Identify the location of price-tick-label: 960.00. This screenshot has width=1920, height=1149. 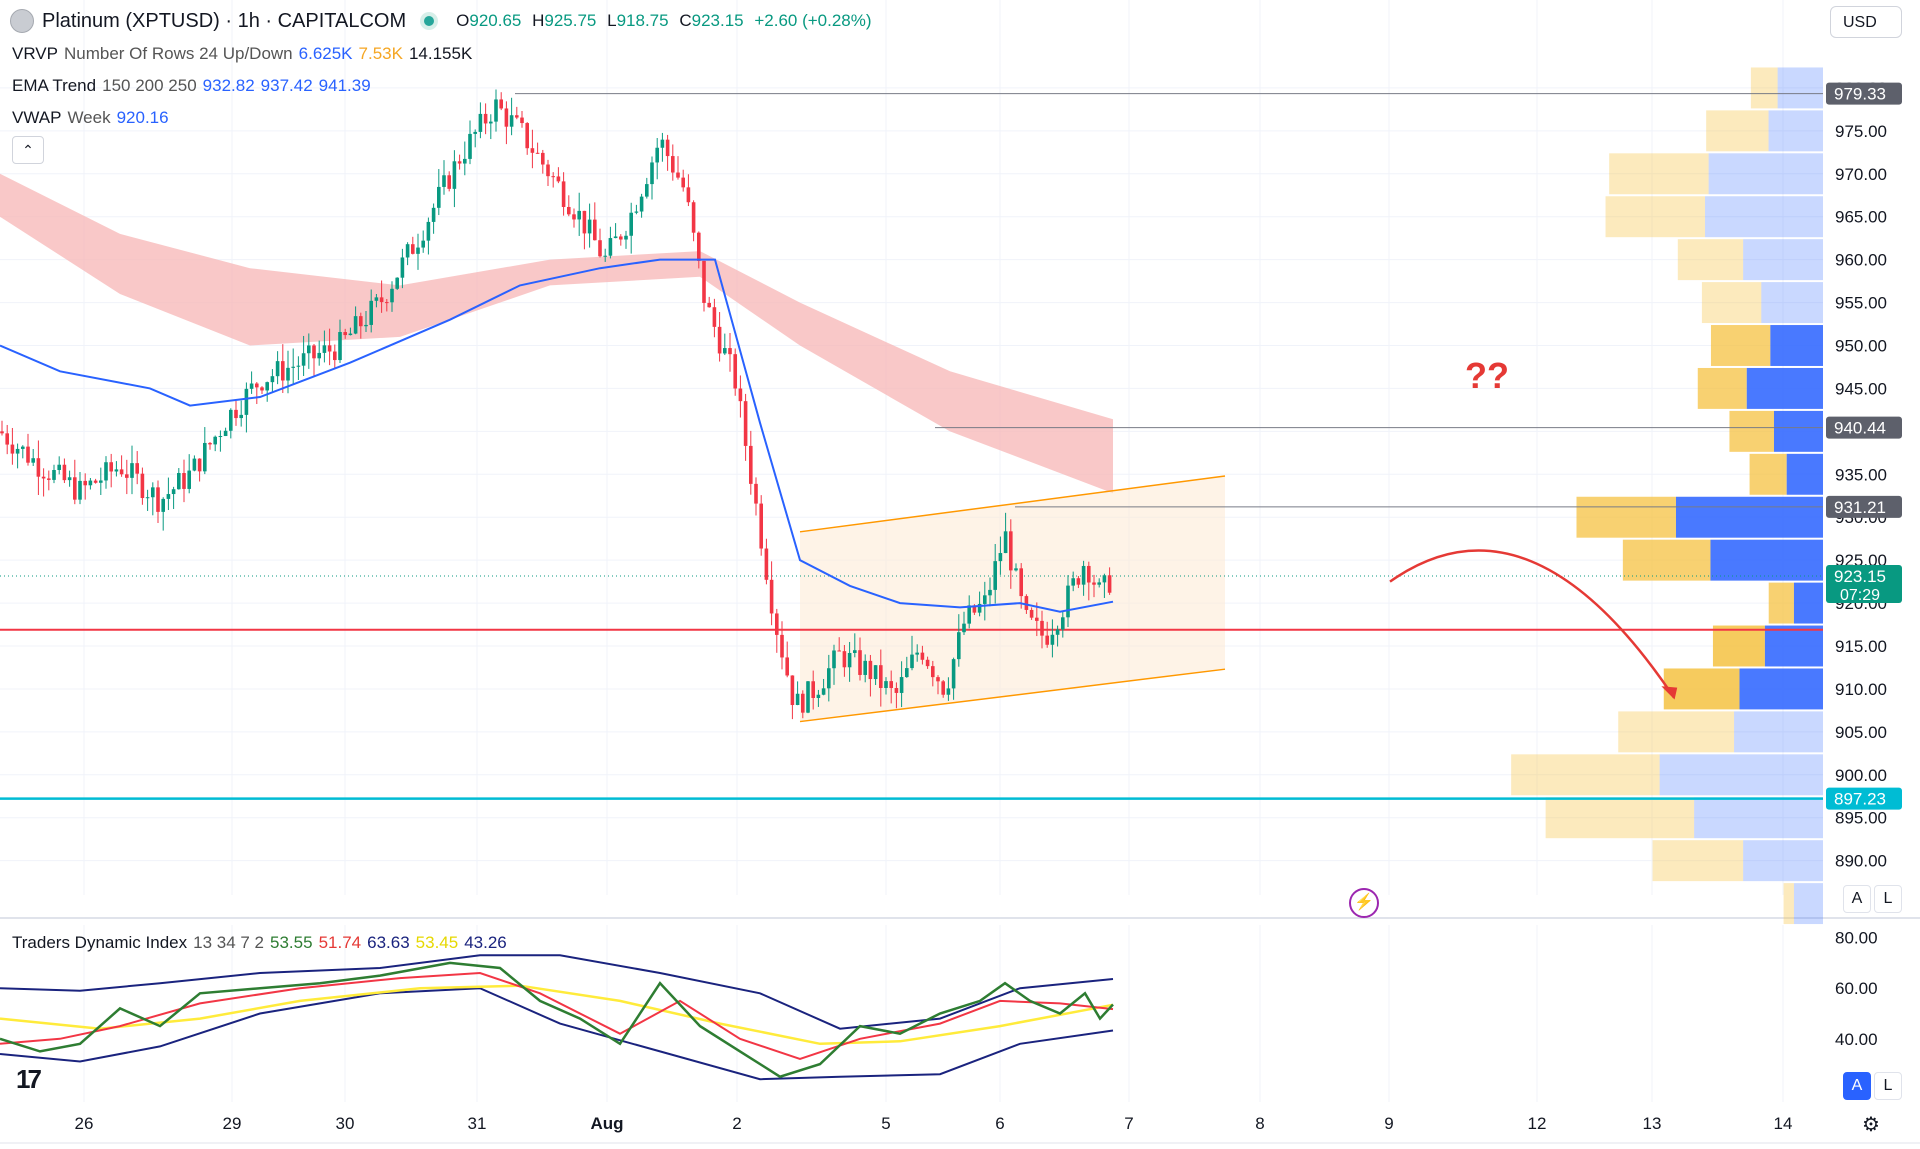
(1861, 260).